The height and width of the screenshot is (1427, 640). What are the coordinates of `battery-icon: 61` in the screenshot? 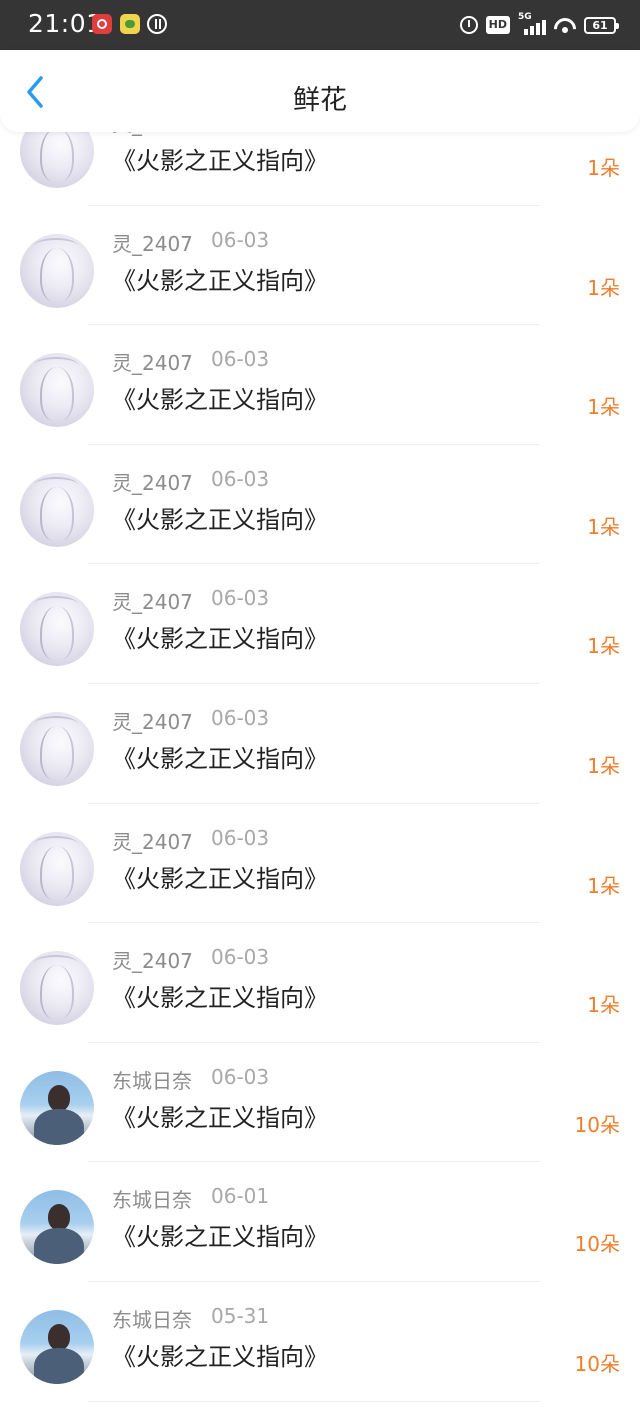 It's located at (601, 25).